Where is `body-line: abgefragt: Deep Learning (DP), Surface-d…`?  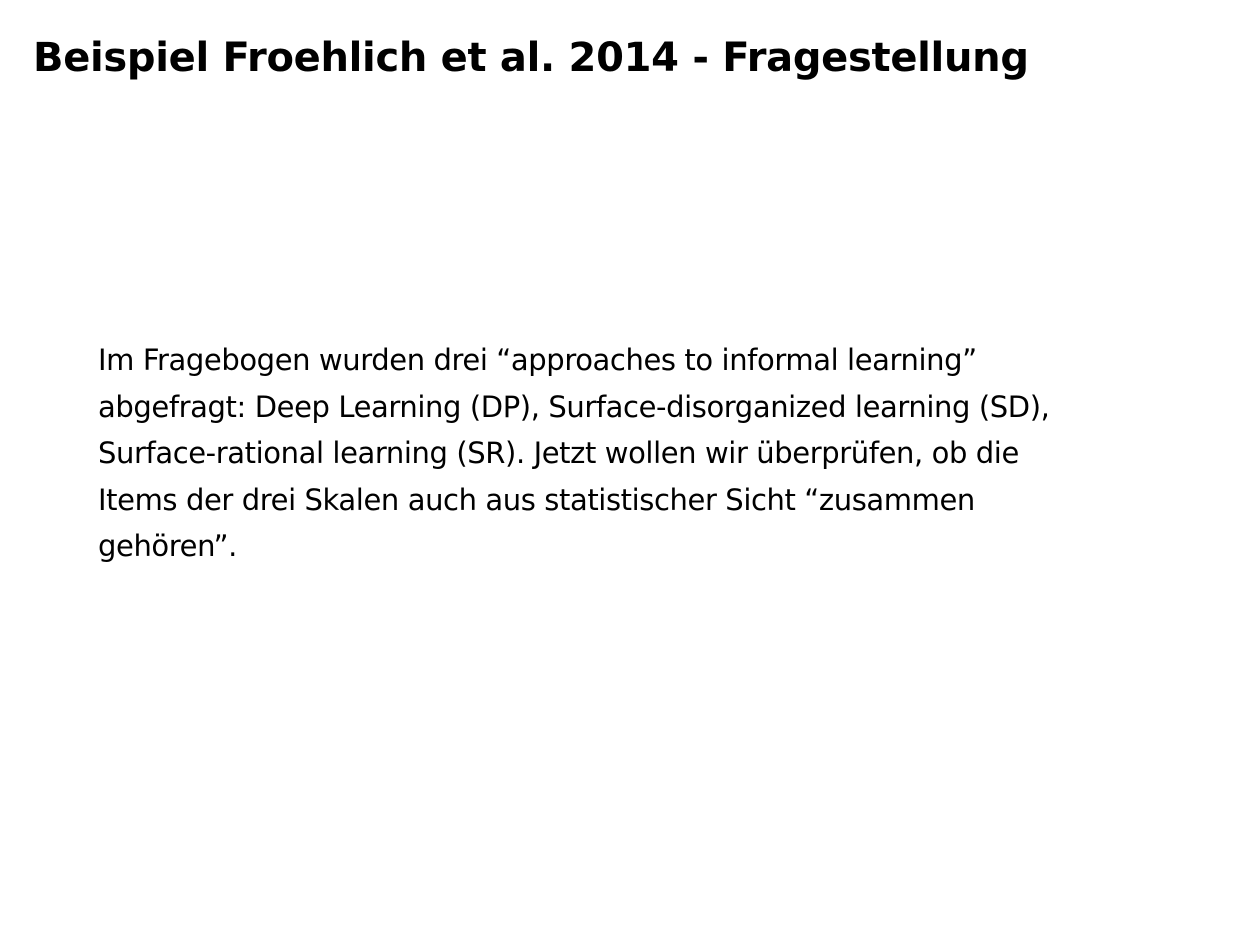
body-line: abgefragt: Deep Learning (DP), Surface-d… is located at coordinates (574, 406).